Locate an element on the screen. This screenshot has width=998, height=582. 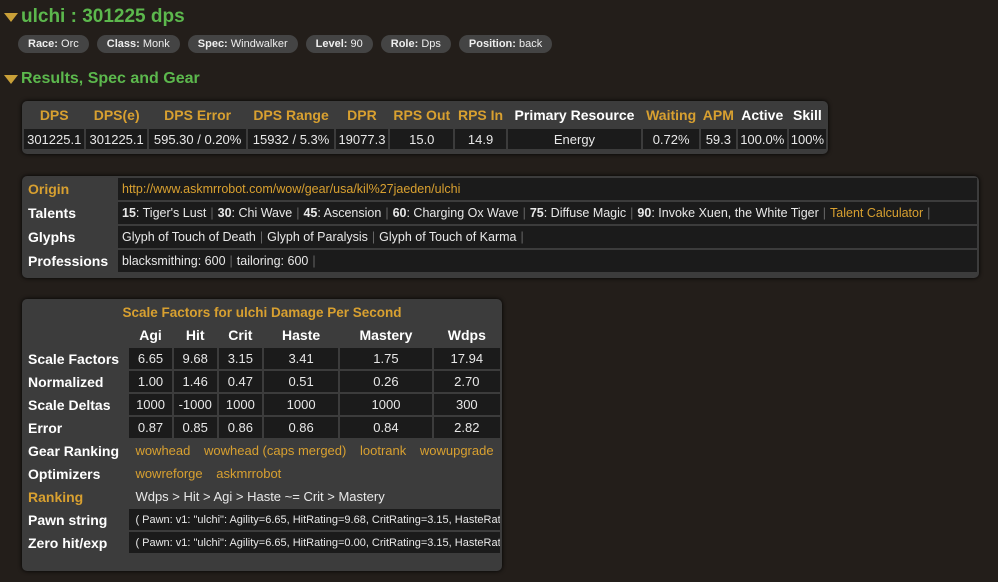
table-cell: 0.86 is located at coordinates (240, 427).